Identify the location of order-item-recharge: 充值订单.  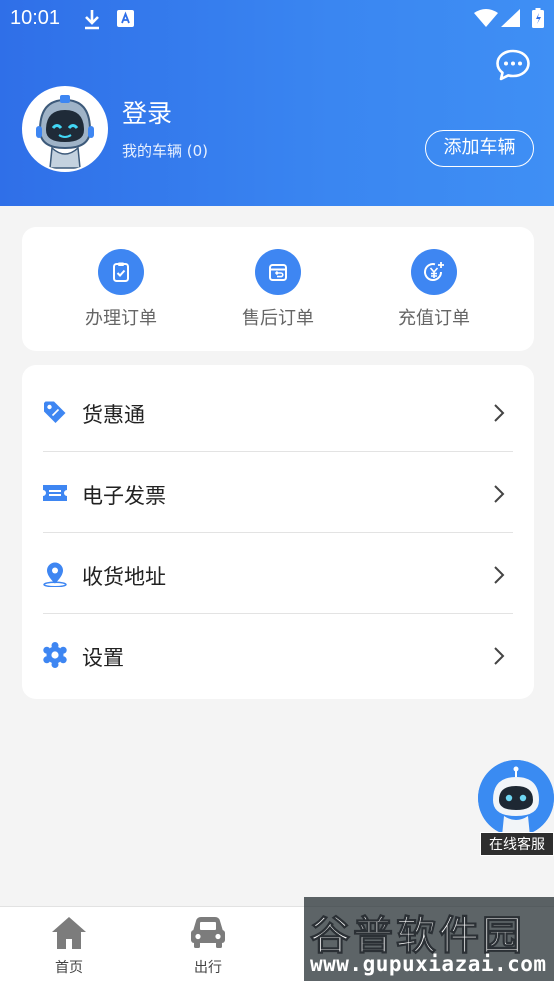
(434, 289).